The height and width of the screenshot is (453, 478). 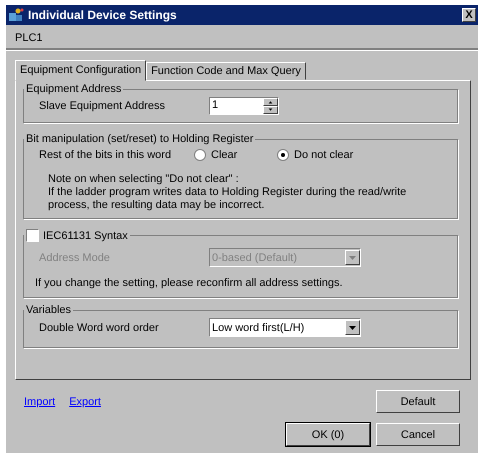 What do you see at coordinates (224, 155) in the screenshot?
I see `radio-label: Clear` at bounding box center [224, 155].